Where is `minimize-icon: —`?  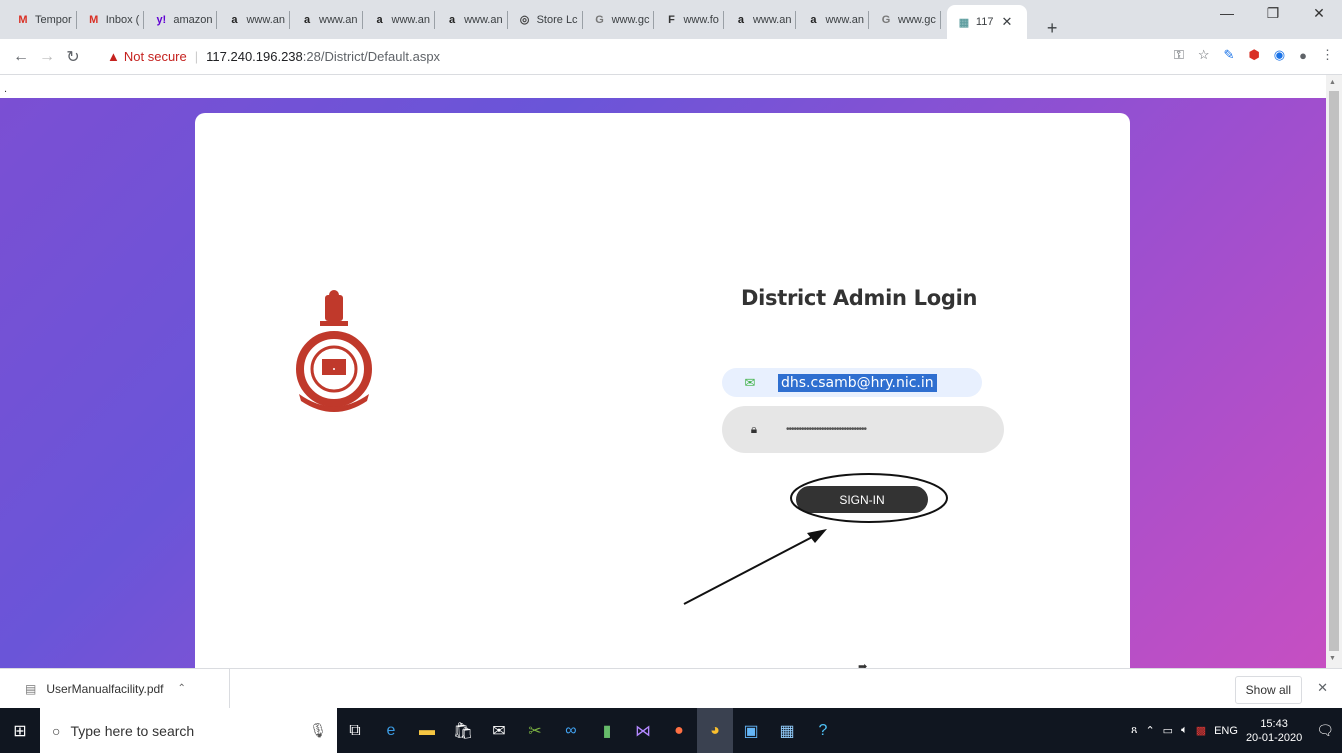
minimize-icon: — is located at coordinates (1227, 14).